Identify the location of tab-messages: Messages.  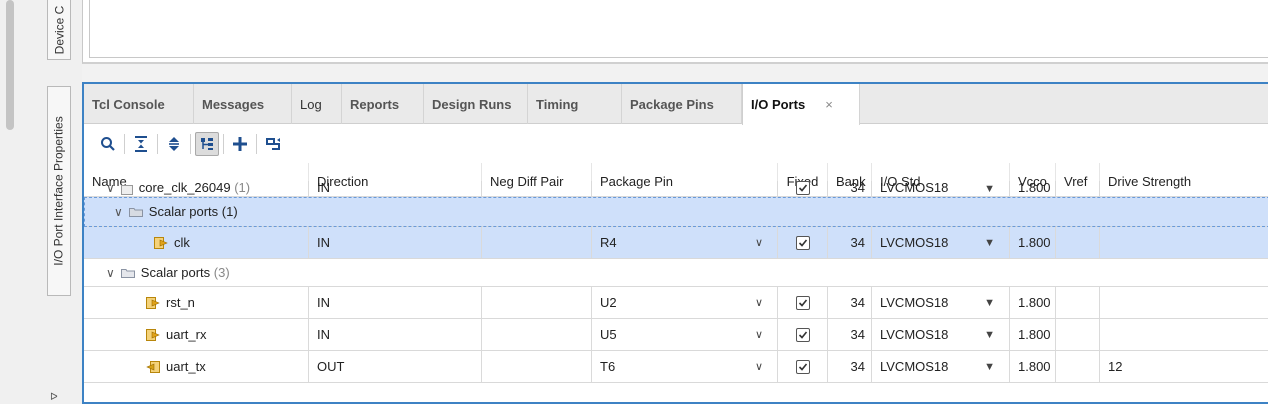
(243, 104).